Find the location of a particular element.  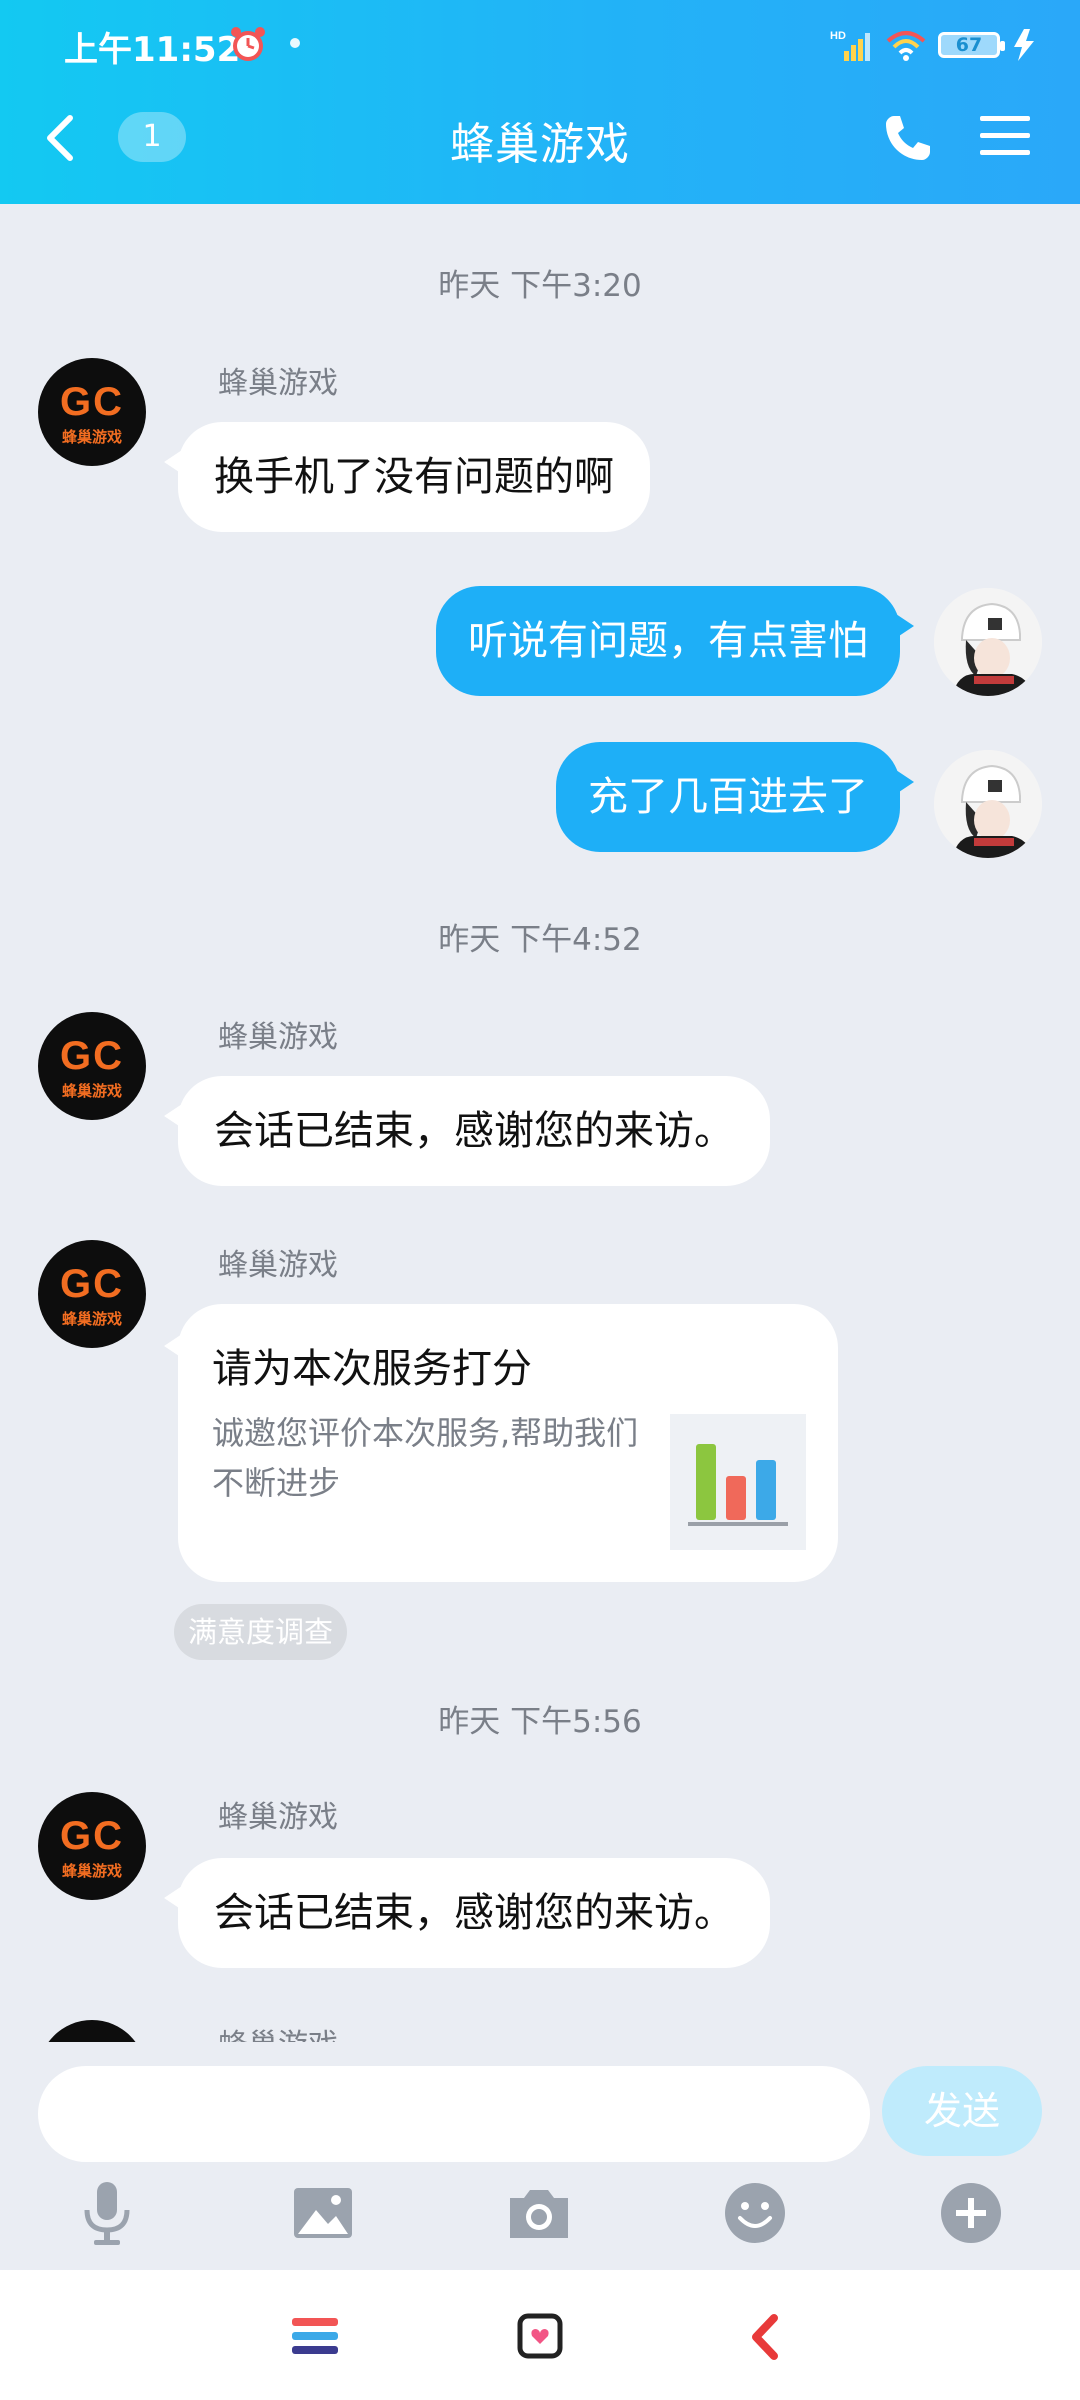

bar-chart-icon is located at coordinates (738, 1482).